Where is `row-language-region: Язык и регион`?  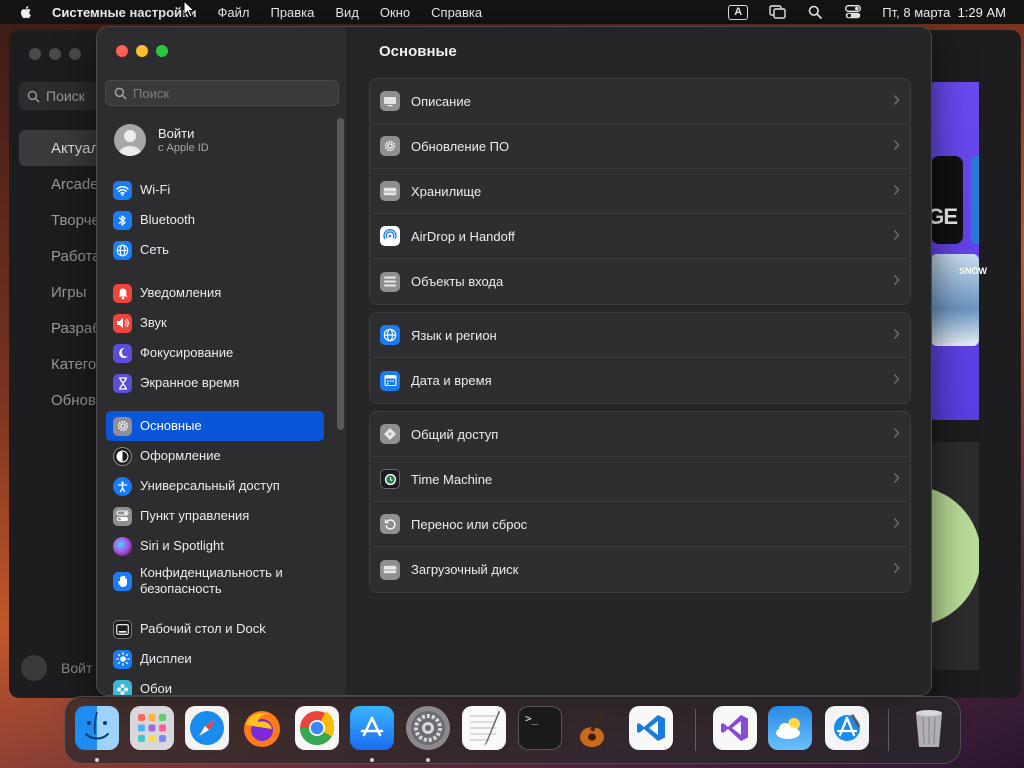
row-language-region: Язык и регион is located at coordinates (640, 335).